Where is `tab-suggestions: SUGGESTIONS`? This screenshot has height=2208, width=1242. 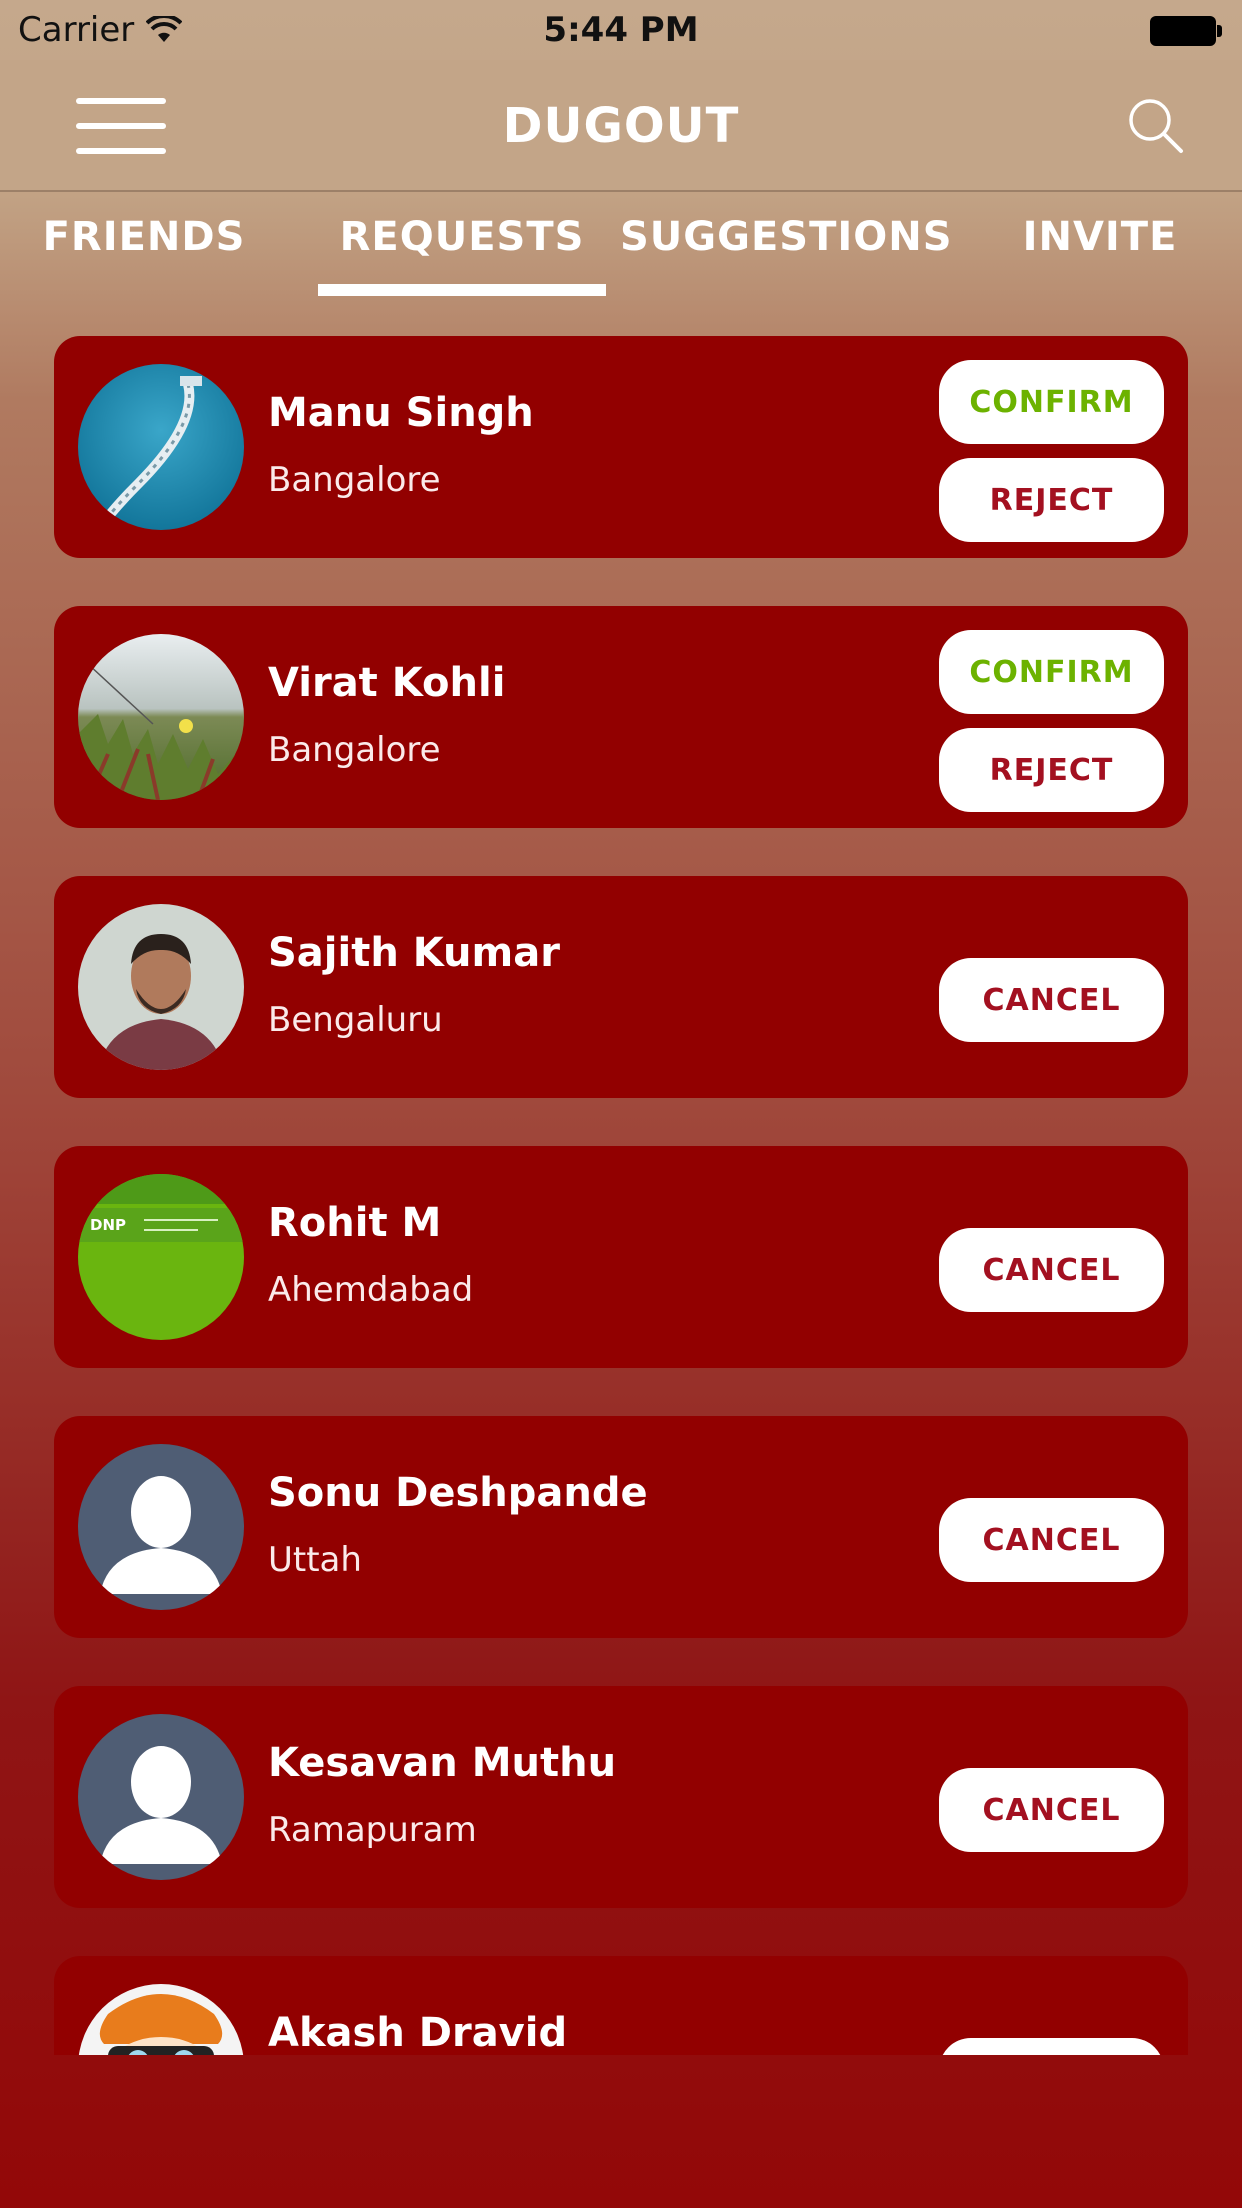
tab-suggestions: SUGGESTIONS is located at coordinates (786, 254).